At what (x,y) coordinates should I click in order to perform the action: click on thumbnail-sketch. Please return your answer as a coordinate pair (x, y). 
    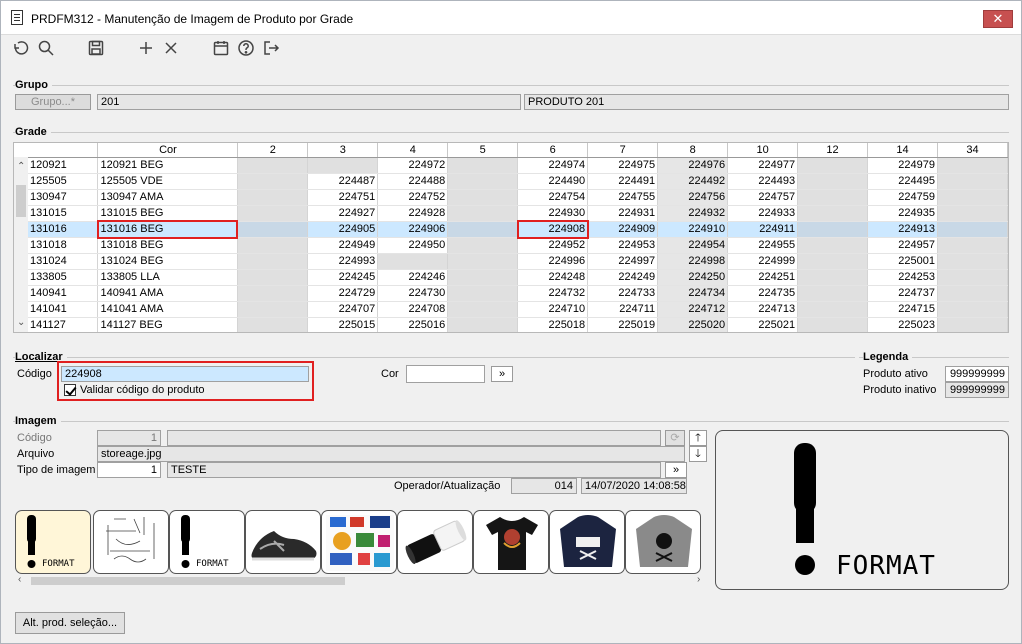
    Looking at the image, I should click on (131, 542).